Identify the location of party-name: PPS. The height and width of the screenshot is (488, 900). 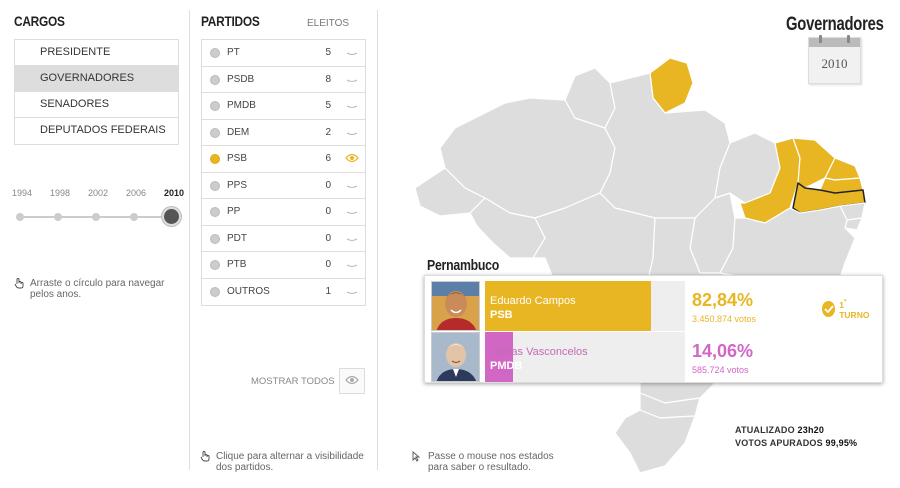
(237, 185).